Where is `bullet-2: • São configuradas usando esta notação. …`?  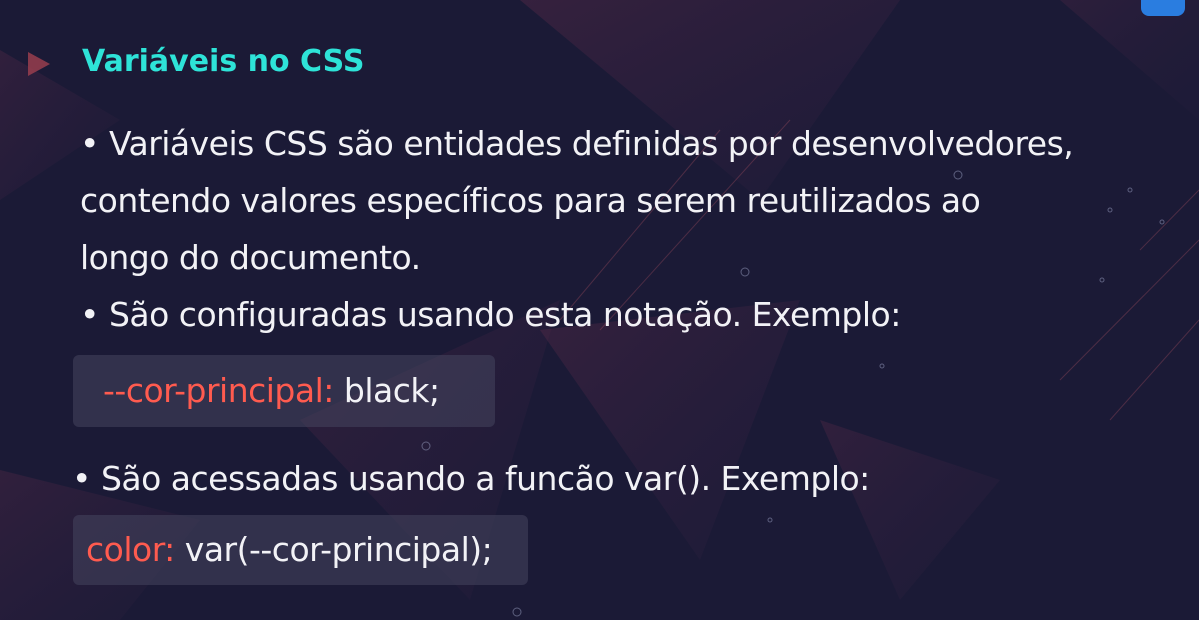
bullet-2: • São configuradas usando esta notação. … is located at coordinates (490, 314).